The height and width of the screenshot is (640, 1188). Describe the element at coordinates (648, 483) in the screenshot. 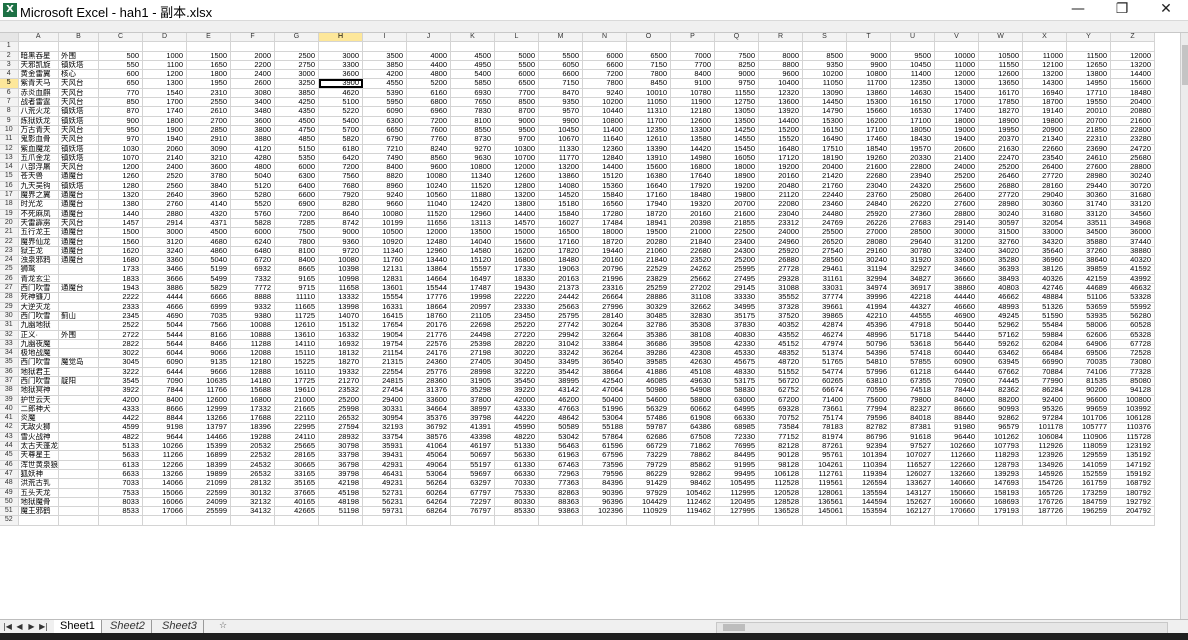

I see `cell: 91429` at that location.